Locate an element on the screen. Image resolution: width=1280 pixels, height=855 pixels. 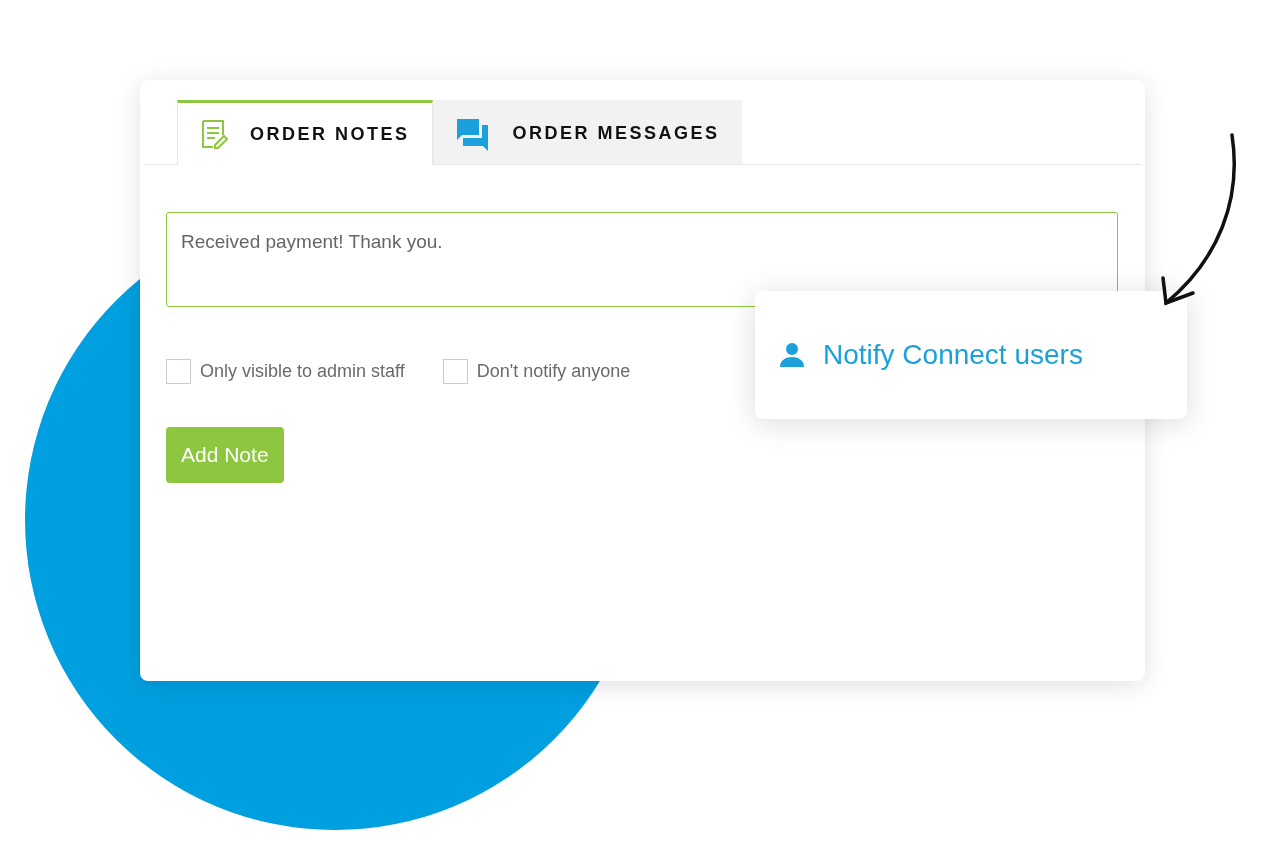
note-icon is located at coordinates (214, 134).